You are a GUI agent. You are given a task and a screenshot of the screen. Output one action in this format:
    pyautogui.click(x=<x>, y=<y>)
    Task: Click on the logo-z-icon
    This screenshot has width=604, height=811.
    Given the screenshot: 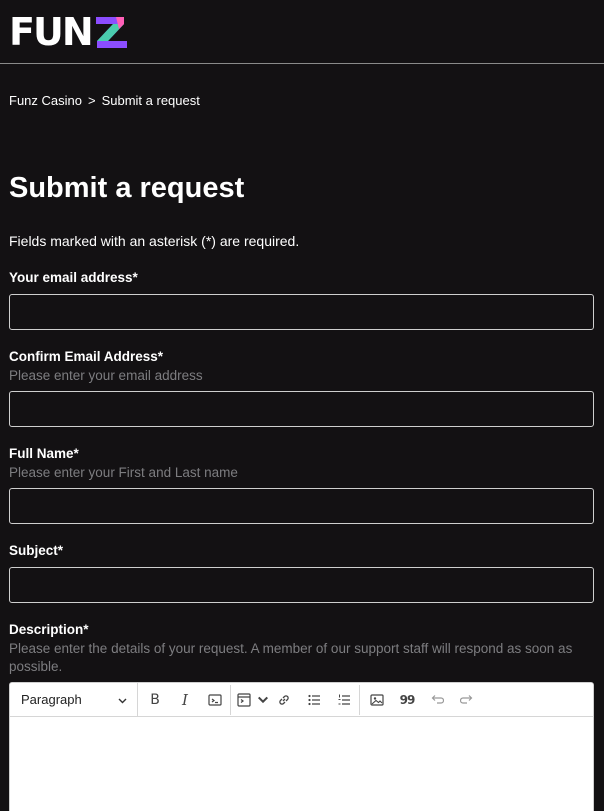 What is the action you would take?
    pyautogui.click(x=112, y=32)
    